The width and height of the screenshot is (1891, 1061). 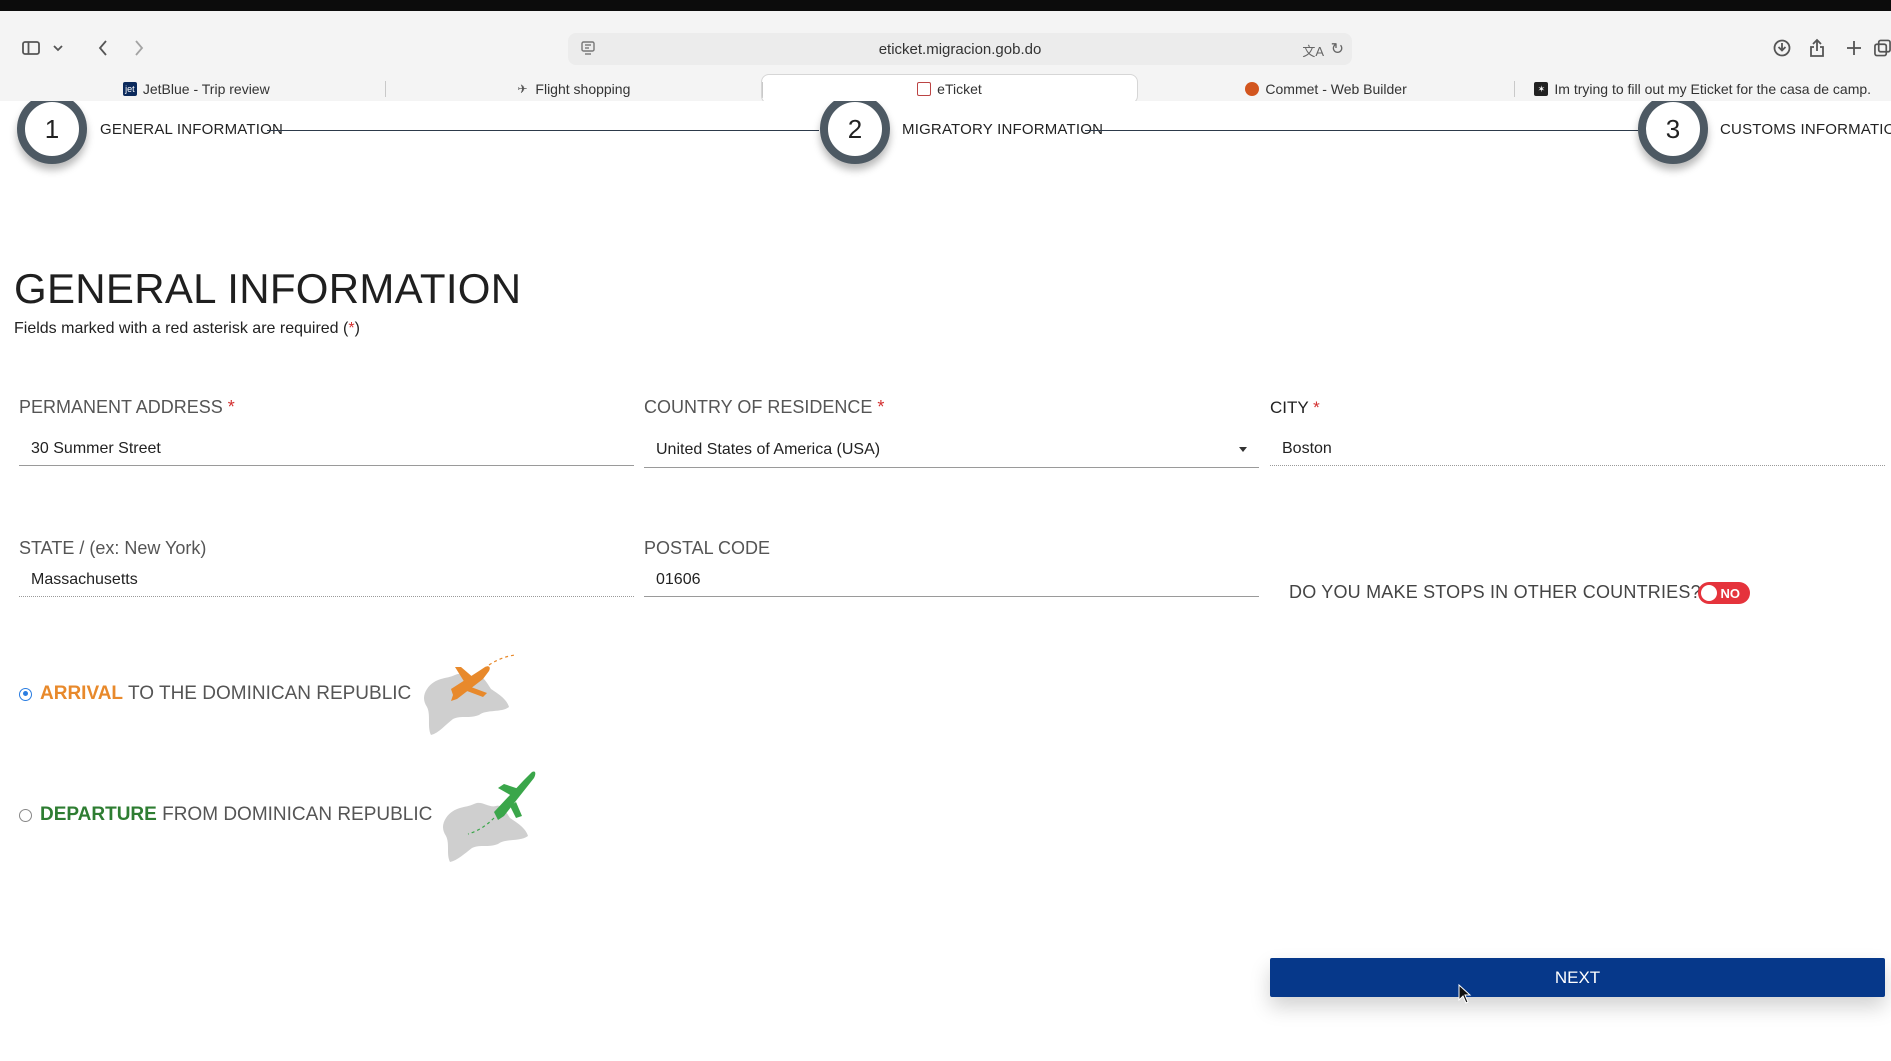 What do you see at coordinates (139, 48) in the screenshot?
I see `forward-icon` at bounding box center [139, 48].